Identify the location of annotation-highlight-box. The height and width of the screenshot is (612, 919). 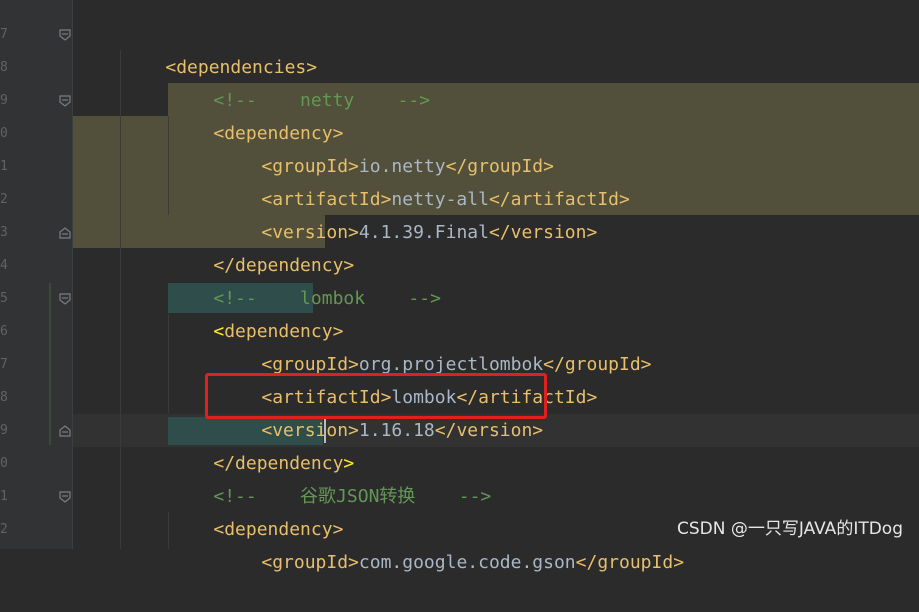
(376, 396).